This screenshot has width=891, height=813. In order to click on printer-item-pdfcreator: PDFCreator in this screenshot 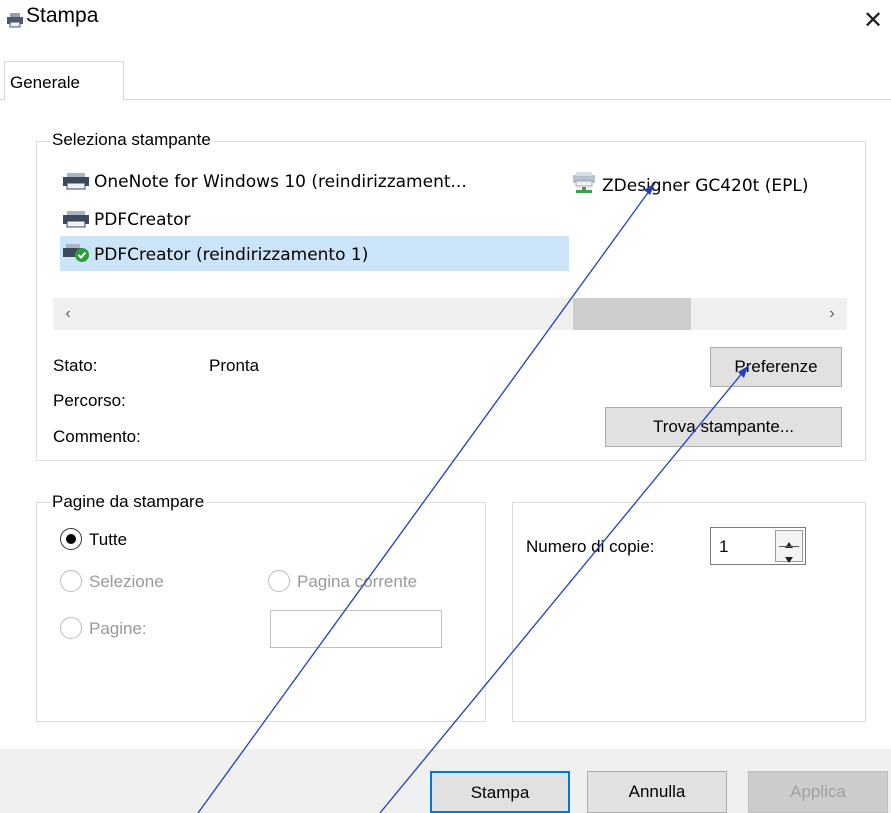, I will do `click(126, 222)`.